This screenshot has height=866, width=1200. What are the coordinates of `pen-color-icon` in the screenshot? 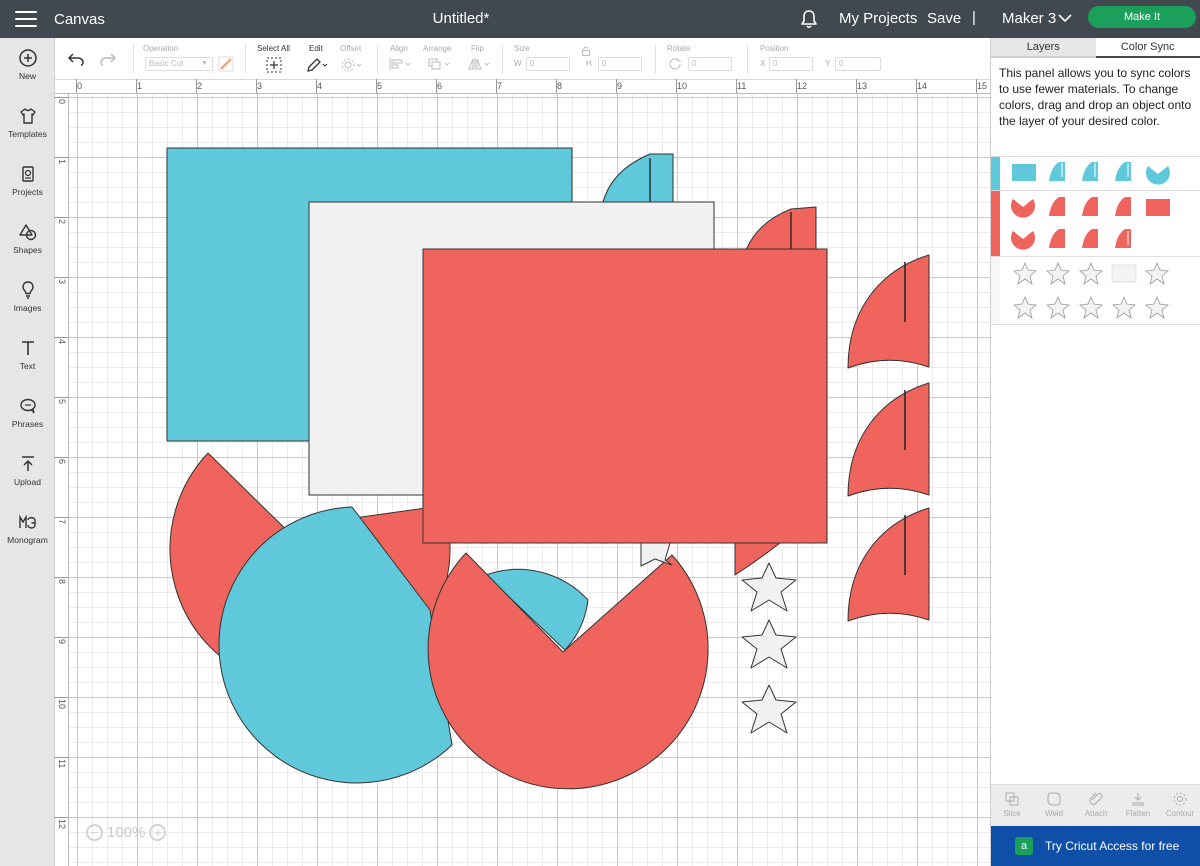 It's located at (226, 64).